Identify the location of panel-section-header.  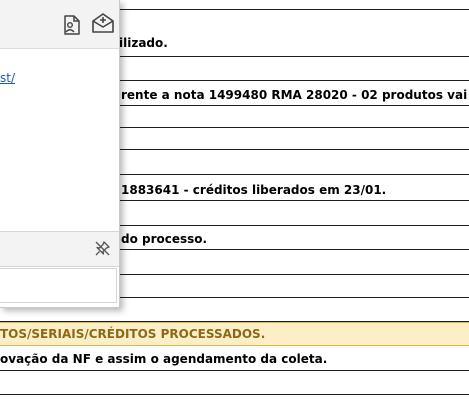
(59, 249).